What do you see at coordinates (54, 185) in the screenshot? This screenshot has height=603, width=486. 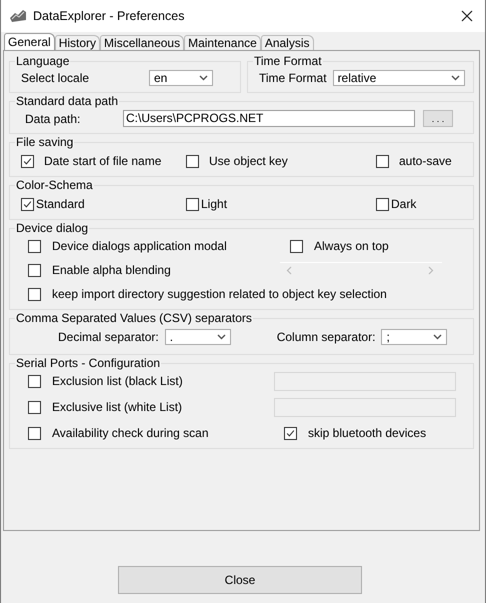 I see `group-title: Color-Schema` at bounding box center [54, 185].